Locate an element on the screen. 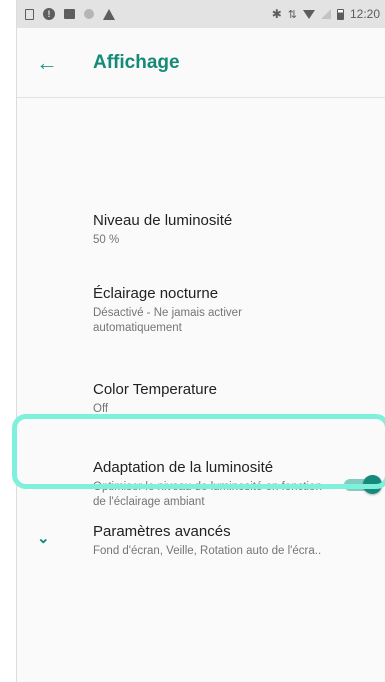  chevron-down-icon: ⌄ is located at coordinates (43, 538).